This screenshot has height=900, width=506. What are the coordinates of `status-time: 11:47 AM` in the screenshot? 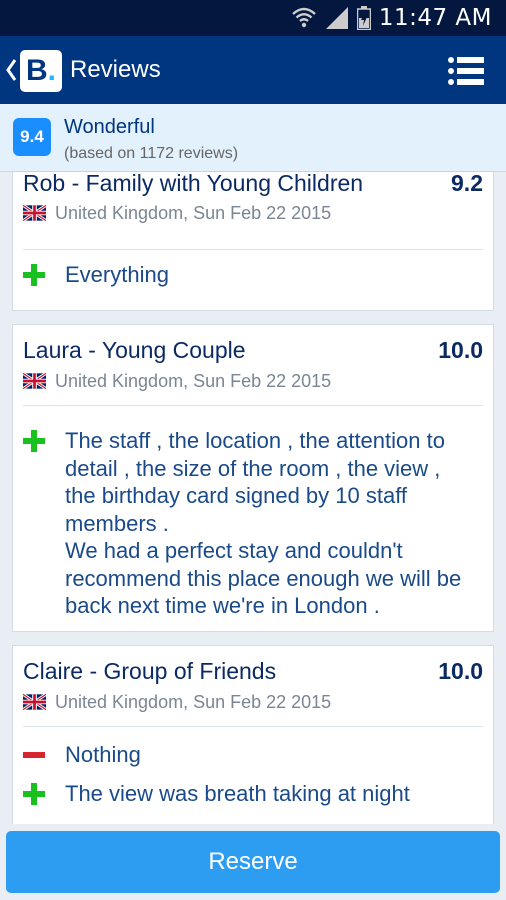 It's located at (435, 18).